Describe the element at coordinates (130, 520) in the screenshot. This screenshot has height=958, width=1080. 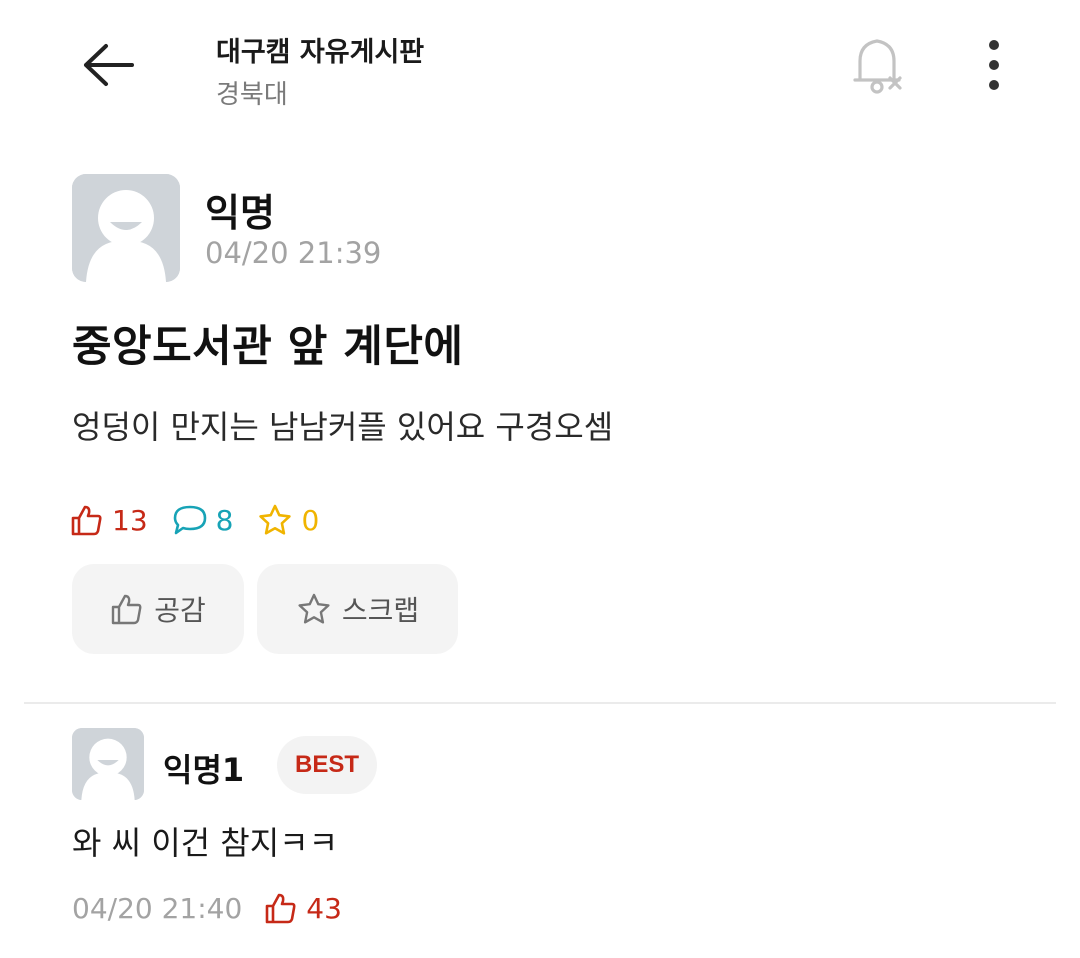
I see `like-count-value: 13` at that location.